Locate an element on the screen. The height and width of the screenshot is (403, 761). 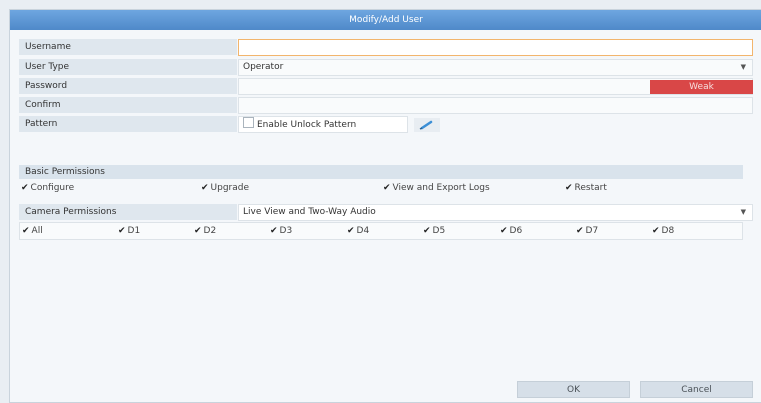
view-export-logs-label: View and Export Logs is located at coordinates (441, 188).